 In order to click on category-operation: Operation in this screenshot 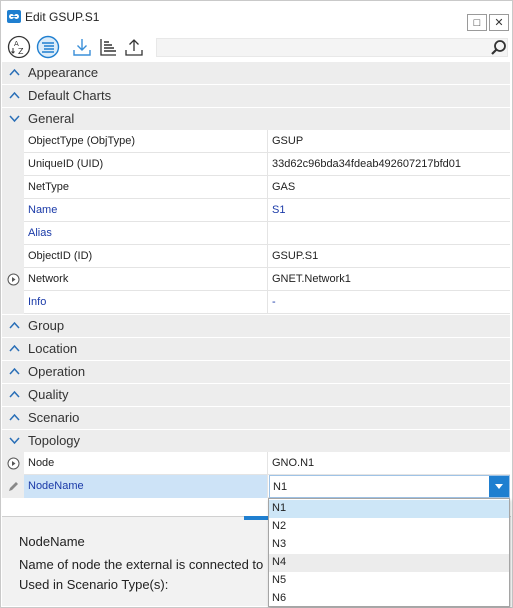, I will do `click(256, 372)`.